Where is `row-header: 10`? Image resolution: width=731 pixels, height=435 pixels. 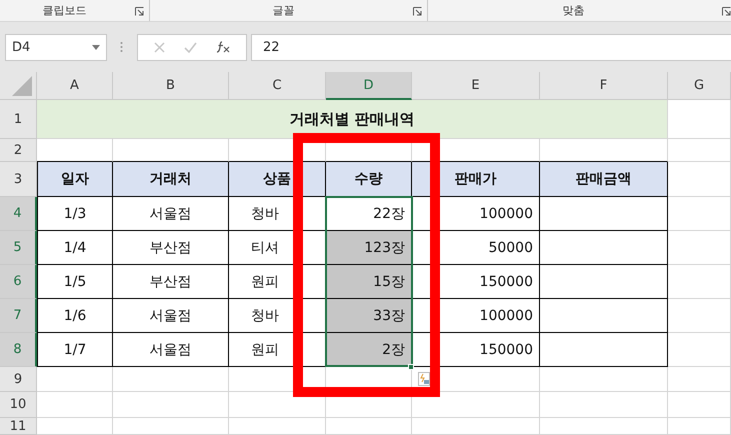
row-header: 10 is located at coordinates (18, 405).